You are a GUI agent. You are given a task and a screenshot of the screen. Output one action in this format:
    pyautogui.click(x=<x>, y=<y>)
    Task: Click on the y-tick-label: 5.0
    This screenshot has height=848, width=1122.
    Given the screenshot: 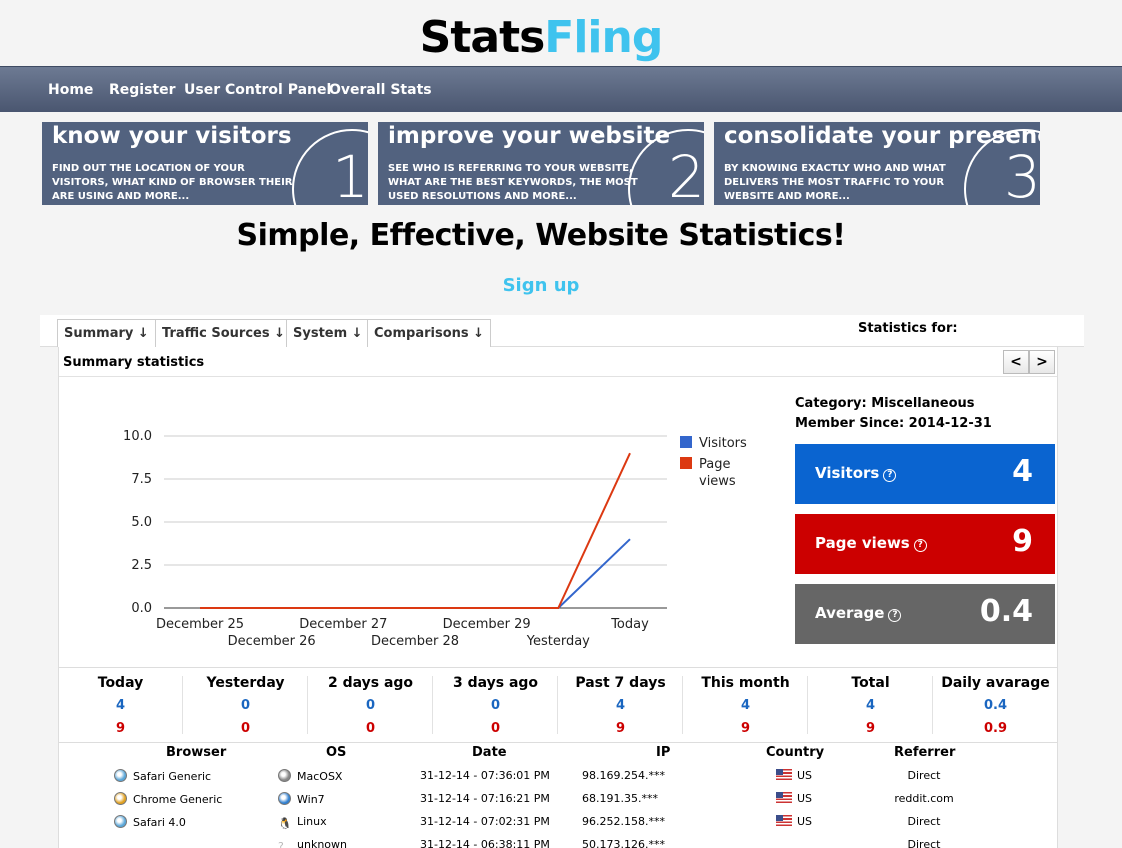 What is the action you would take?
    pyautogui.click(x=141, y=522)
    